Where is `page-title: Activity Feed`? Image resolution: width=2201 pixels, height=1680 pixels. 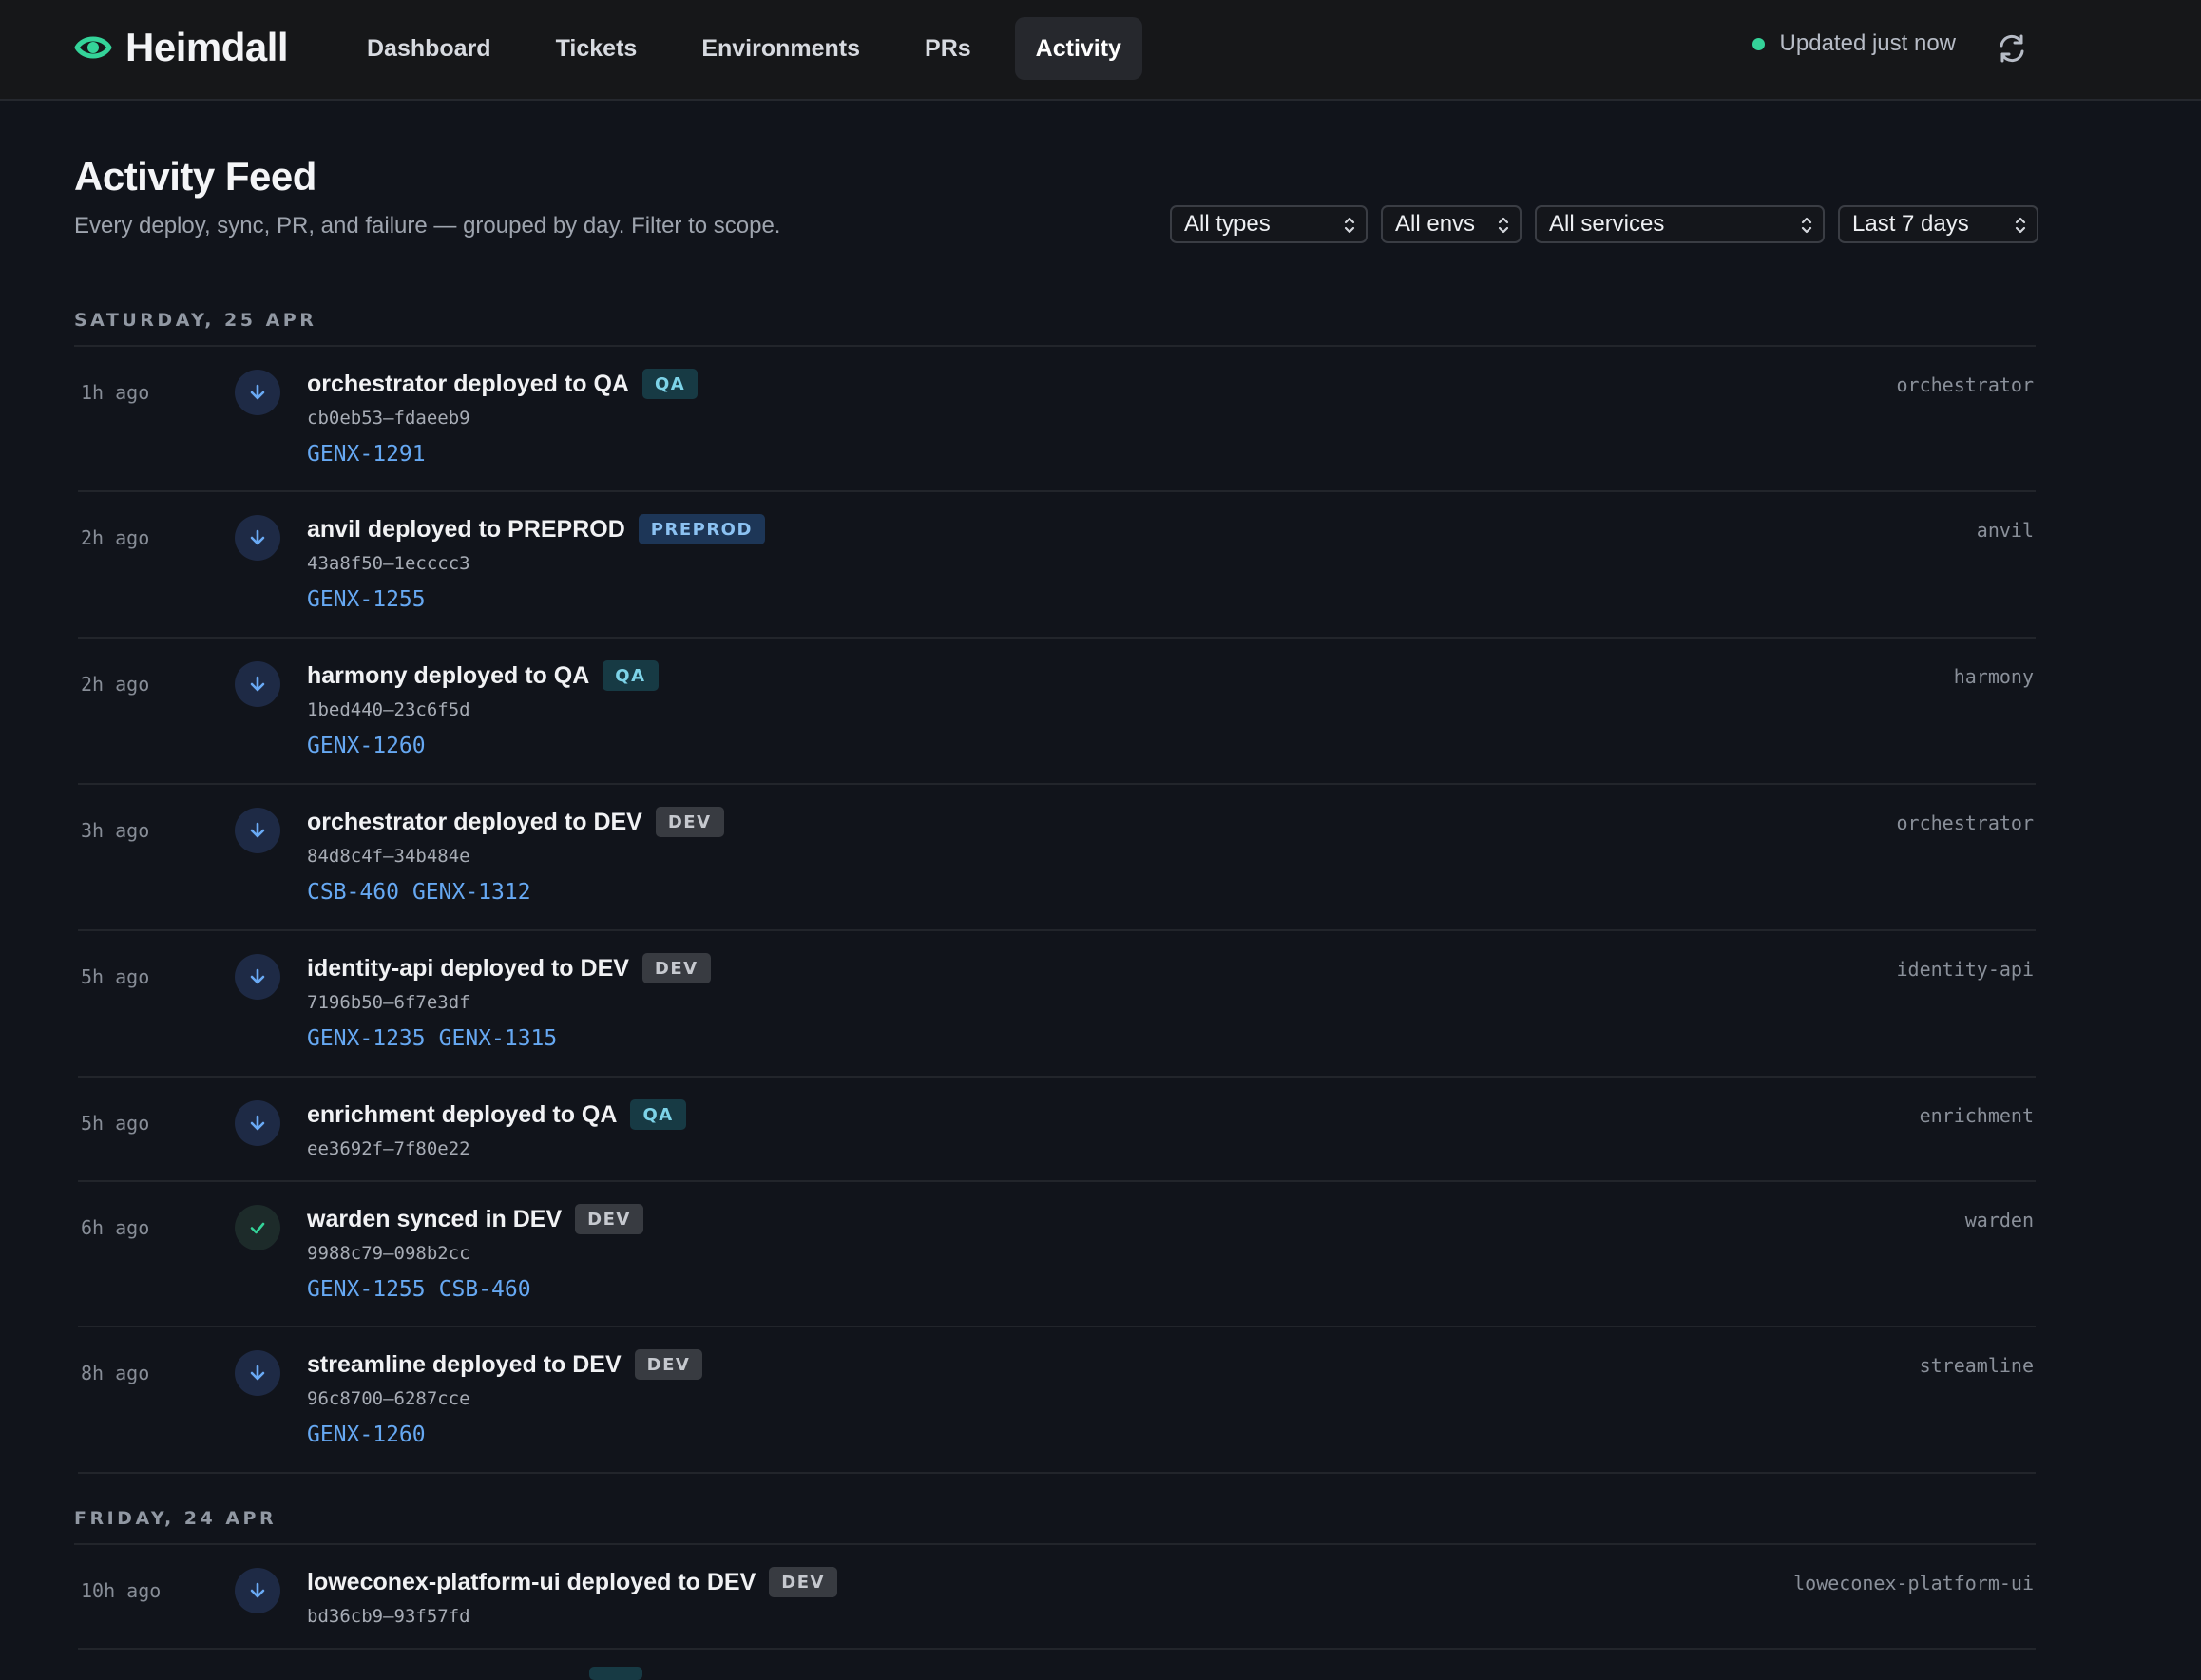
page-title: Activity Feed is located at coordinates (195, 176).